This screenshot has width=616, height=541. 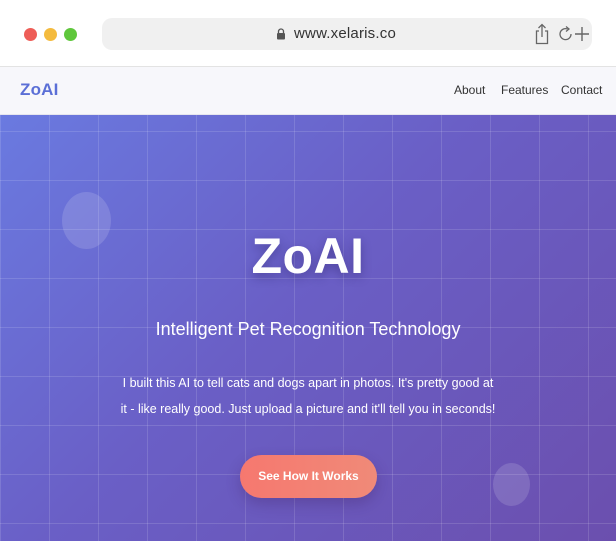 I want to click on hero-subtitle: Intelligent Pet Recognition Technology, so click(x=308, y=329).